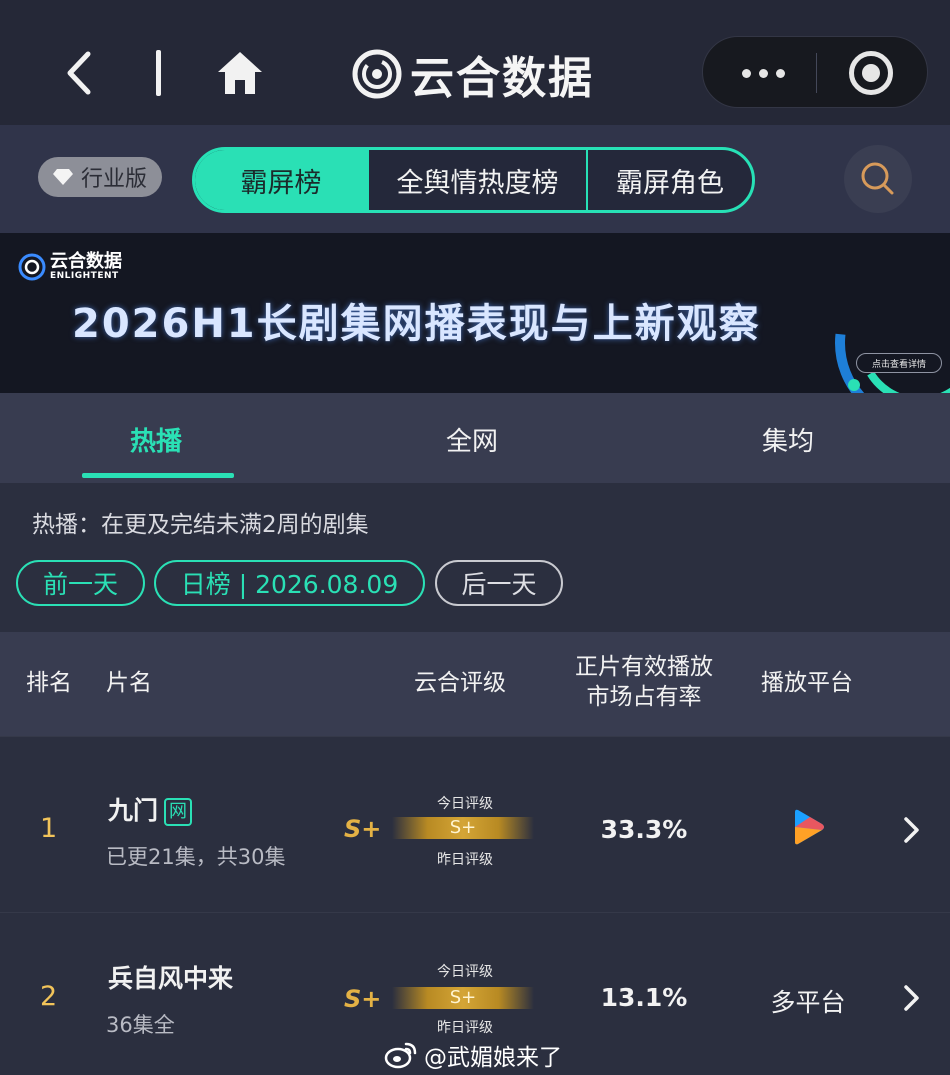  What do you see at coordinates (171, 978) in the screenshot?
I see `show-title: 兵自风中来` at bounding box center [171, 978].